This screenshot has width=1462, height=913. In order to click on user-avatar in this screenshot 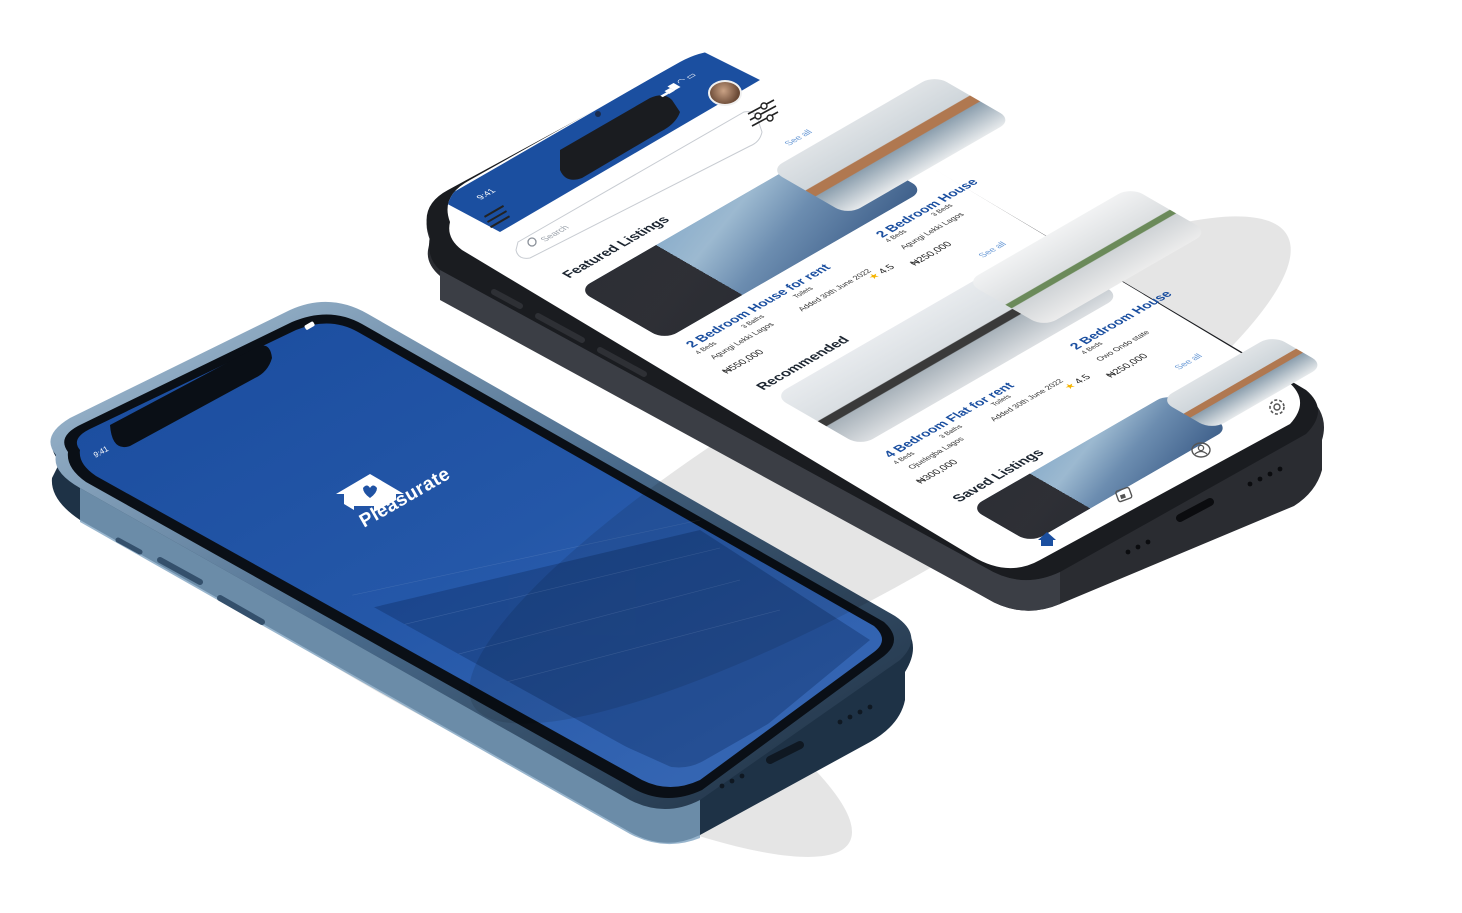, I will do `click(725, 93)`.